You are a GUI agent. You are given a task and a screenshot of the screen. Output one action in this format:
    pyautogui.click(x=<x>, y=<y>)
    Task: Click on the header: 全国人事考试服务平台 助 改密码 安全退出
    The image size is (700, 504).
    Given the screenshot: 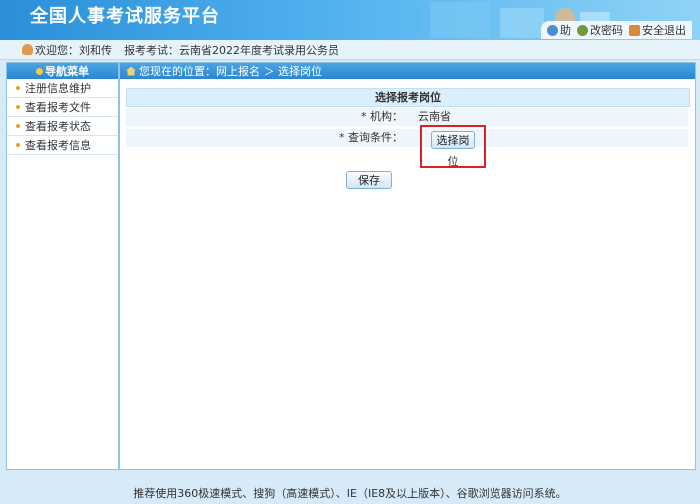 What is the action you would take?
    pyautogui.click(x=350, y=20)
    